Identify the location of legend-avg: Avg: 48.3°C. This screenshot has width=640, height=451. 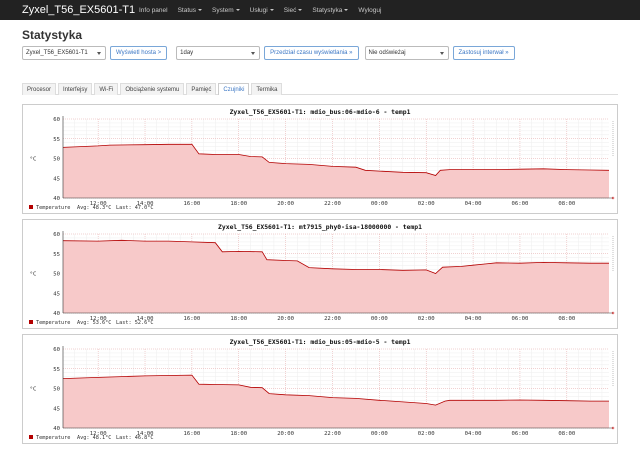
(94, 208).